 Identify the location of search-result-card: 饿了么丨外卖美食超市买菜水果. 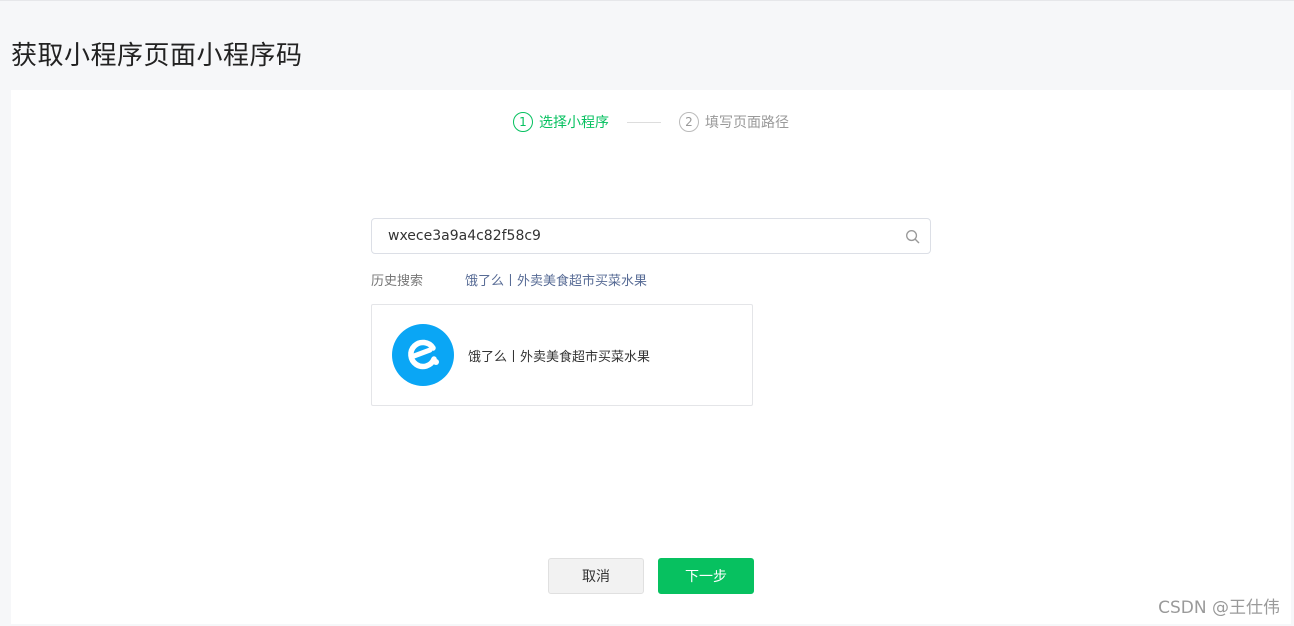
(562, 355).